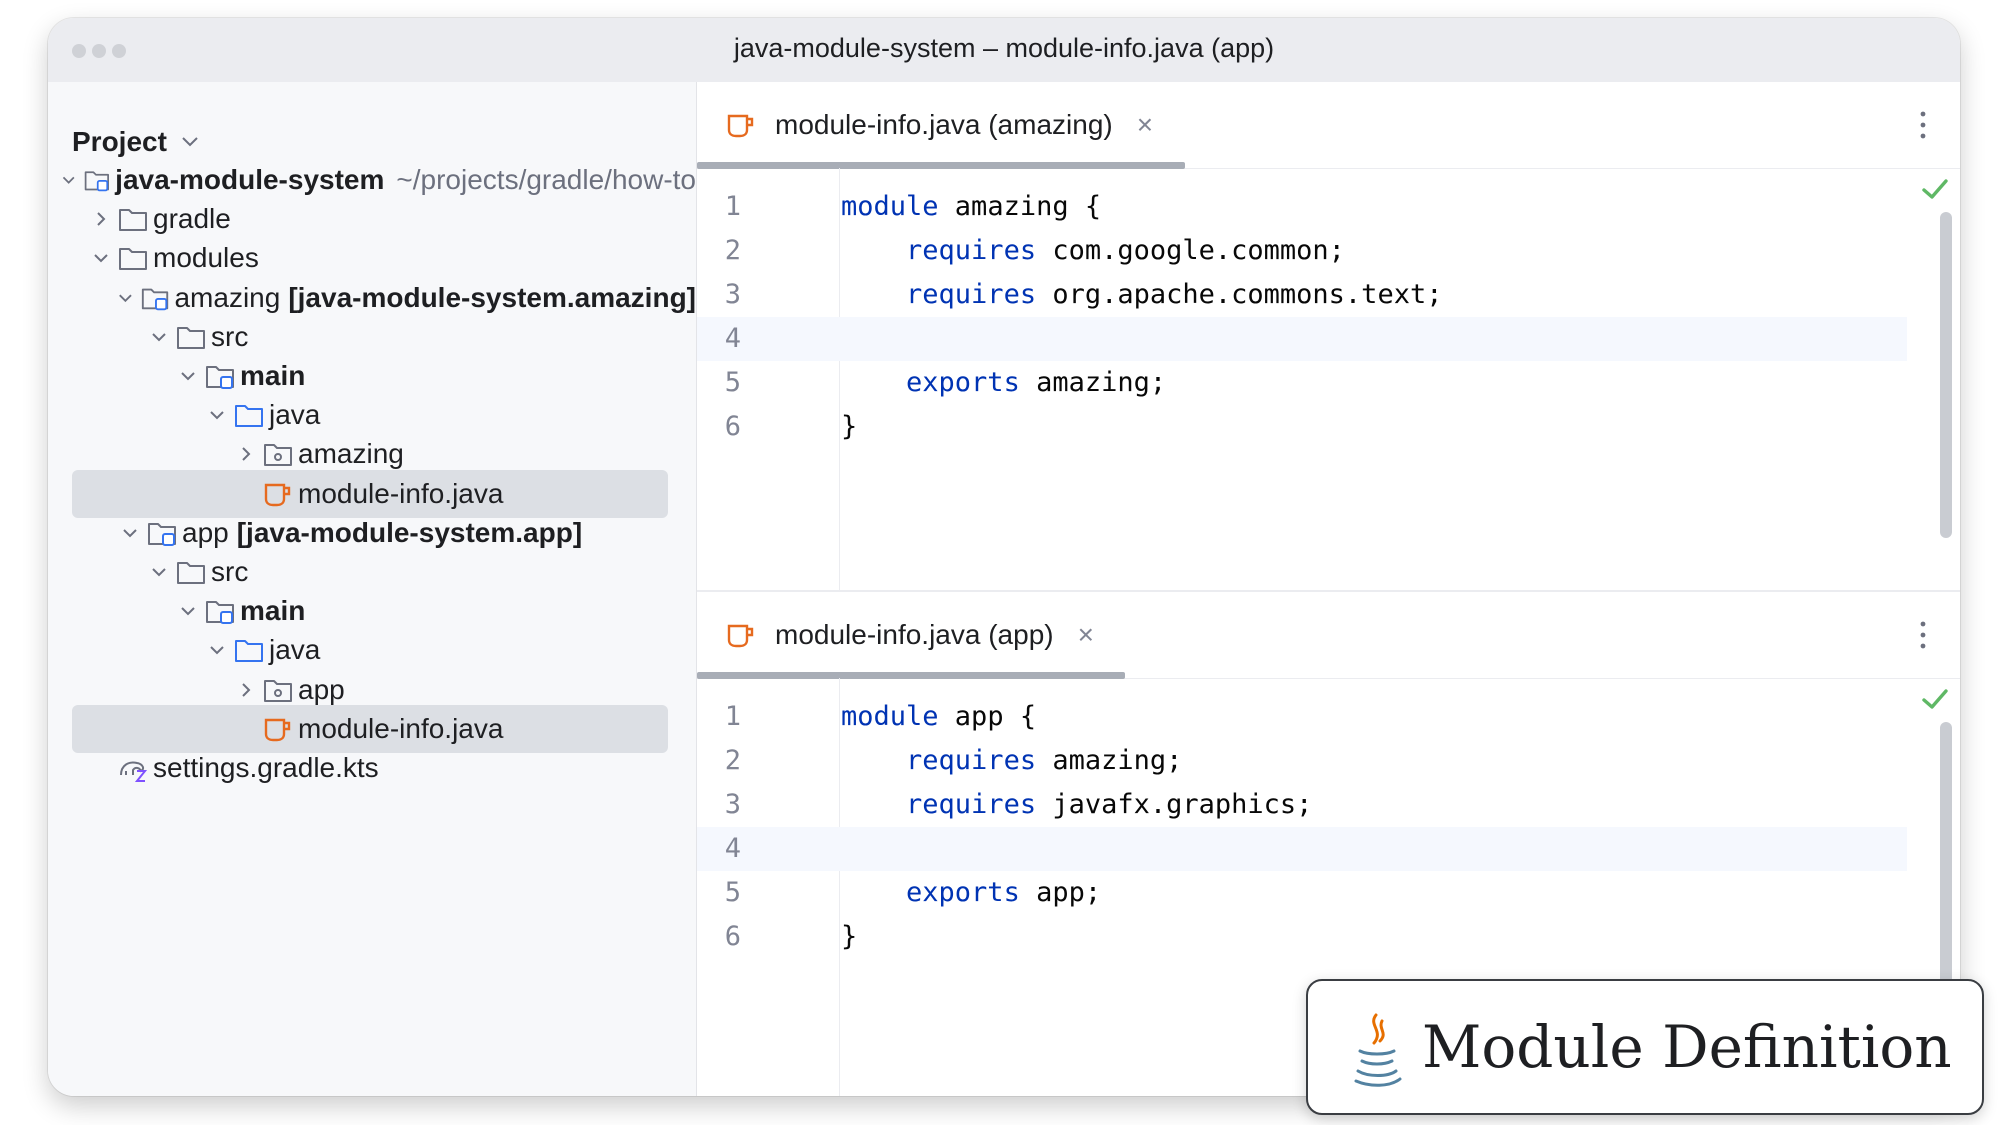 This screenshot has width=2000, height=1125. I want to click on line-number: 2, so click(732, 760).